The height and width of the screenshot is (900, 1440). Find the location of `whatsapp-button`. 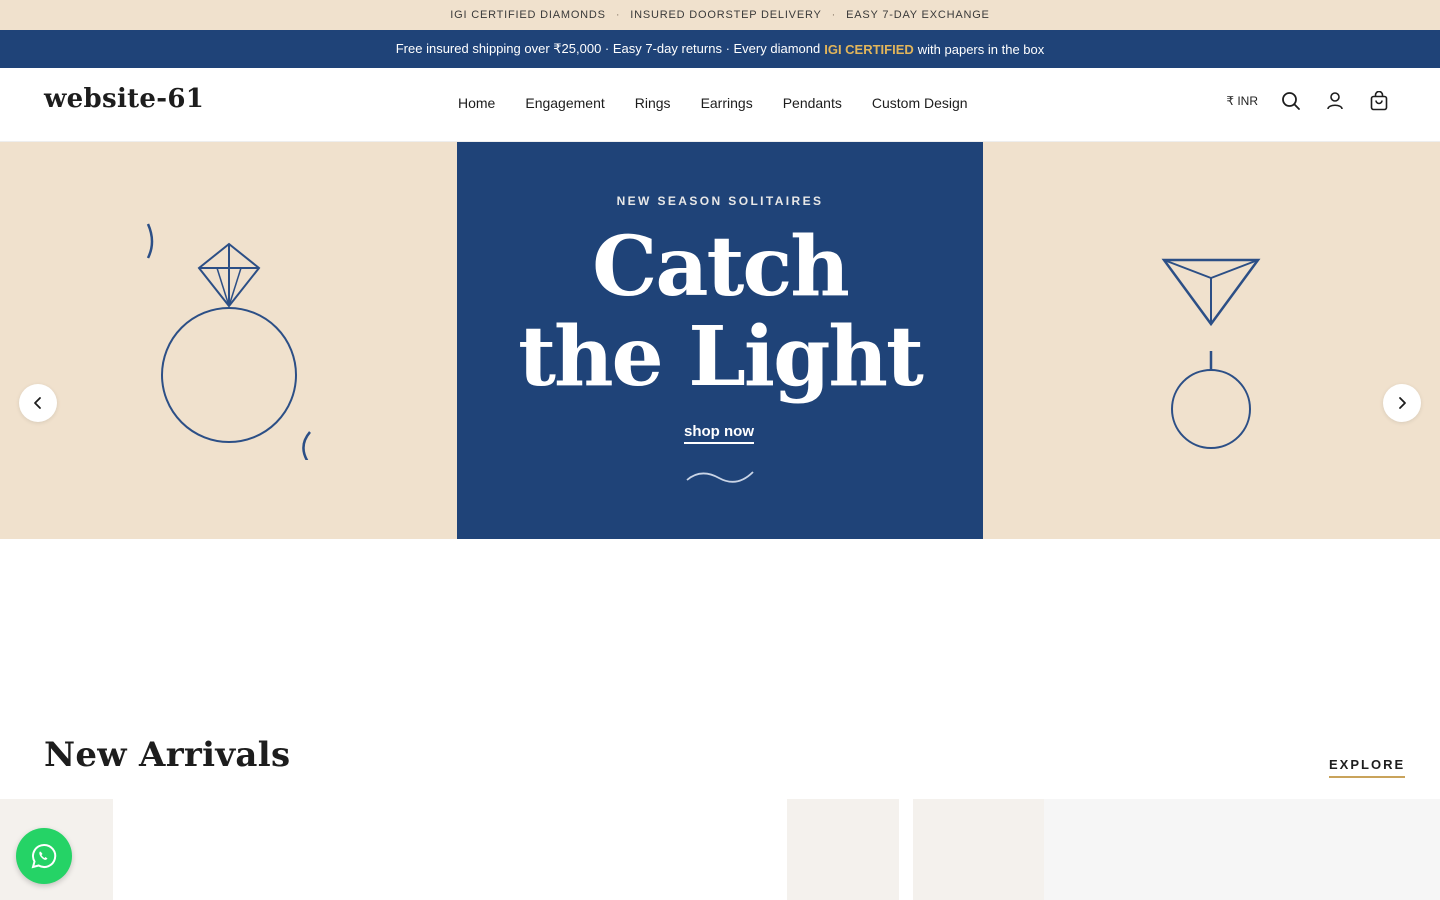

whatsapp-button is located at coordinates (44, 856).